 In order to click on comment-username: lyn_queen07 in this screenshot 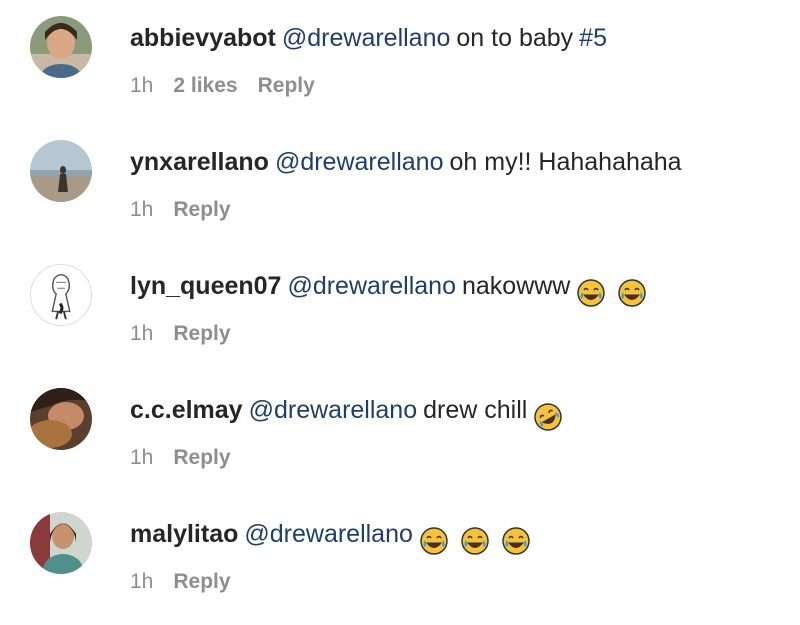, I will do `click(205, 286)`.